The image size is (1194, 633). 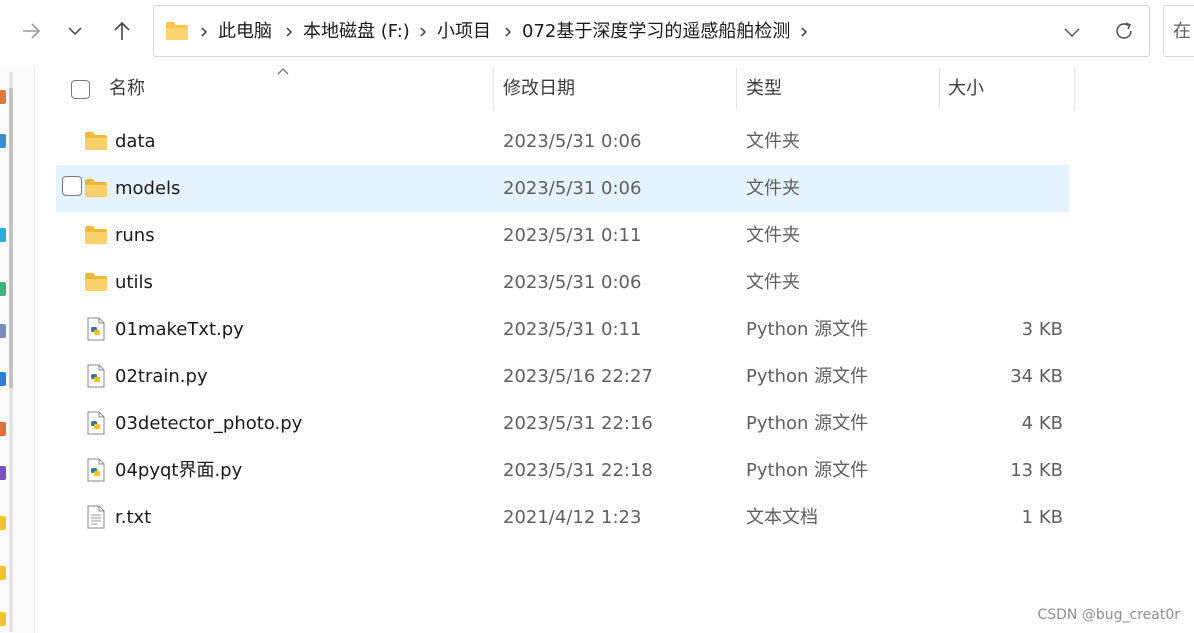 I want to click on arrow-right-icon, so click(x=32, y=31).